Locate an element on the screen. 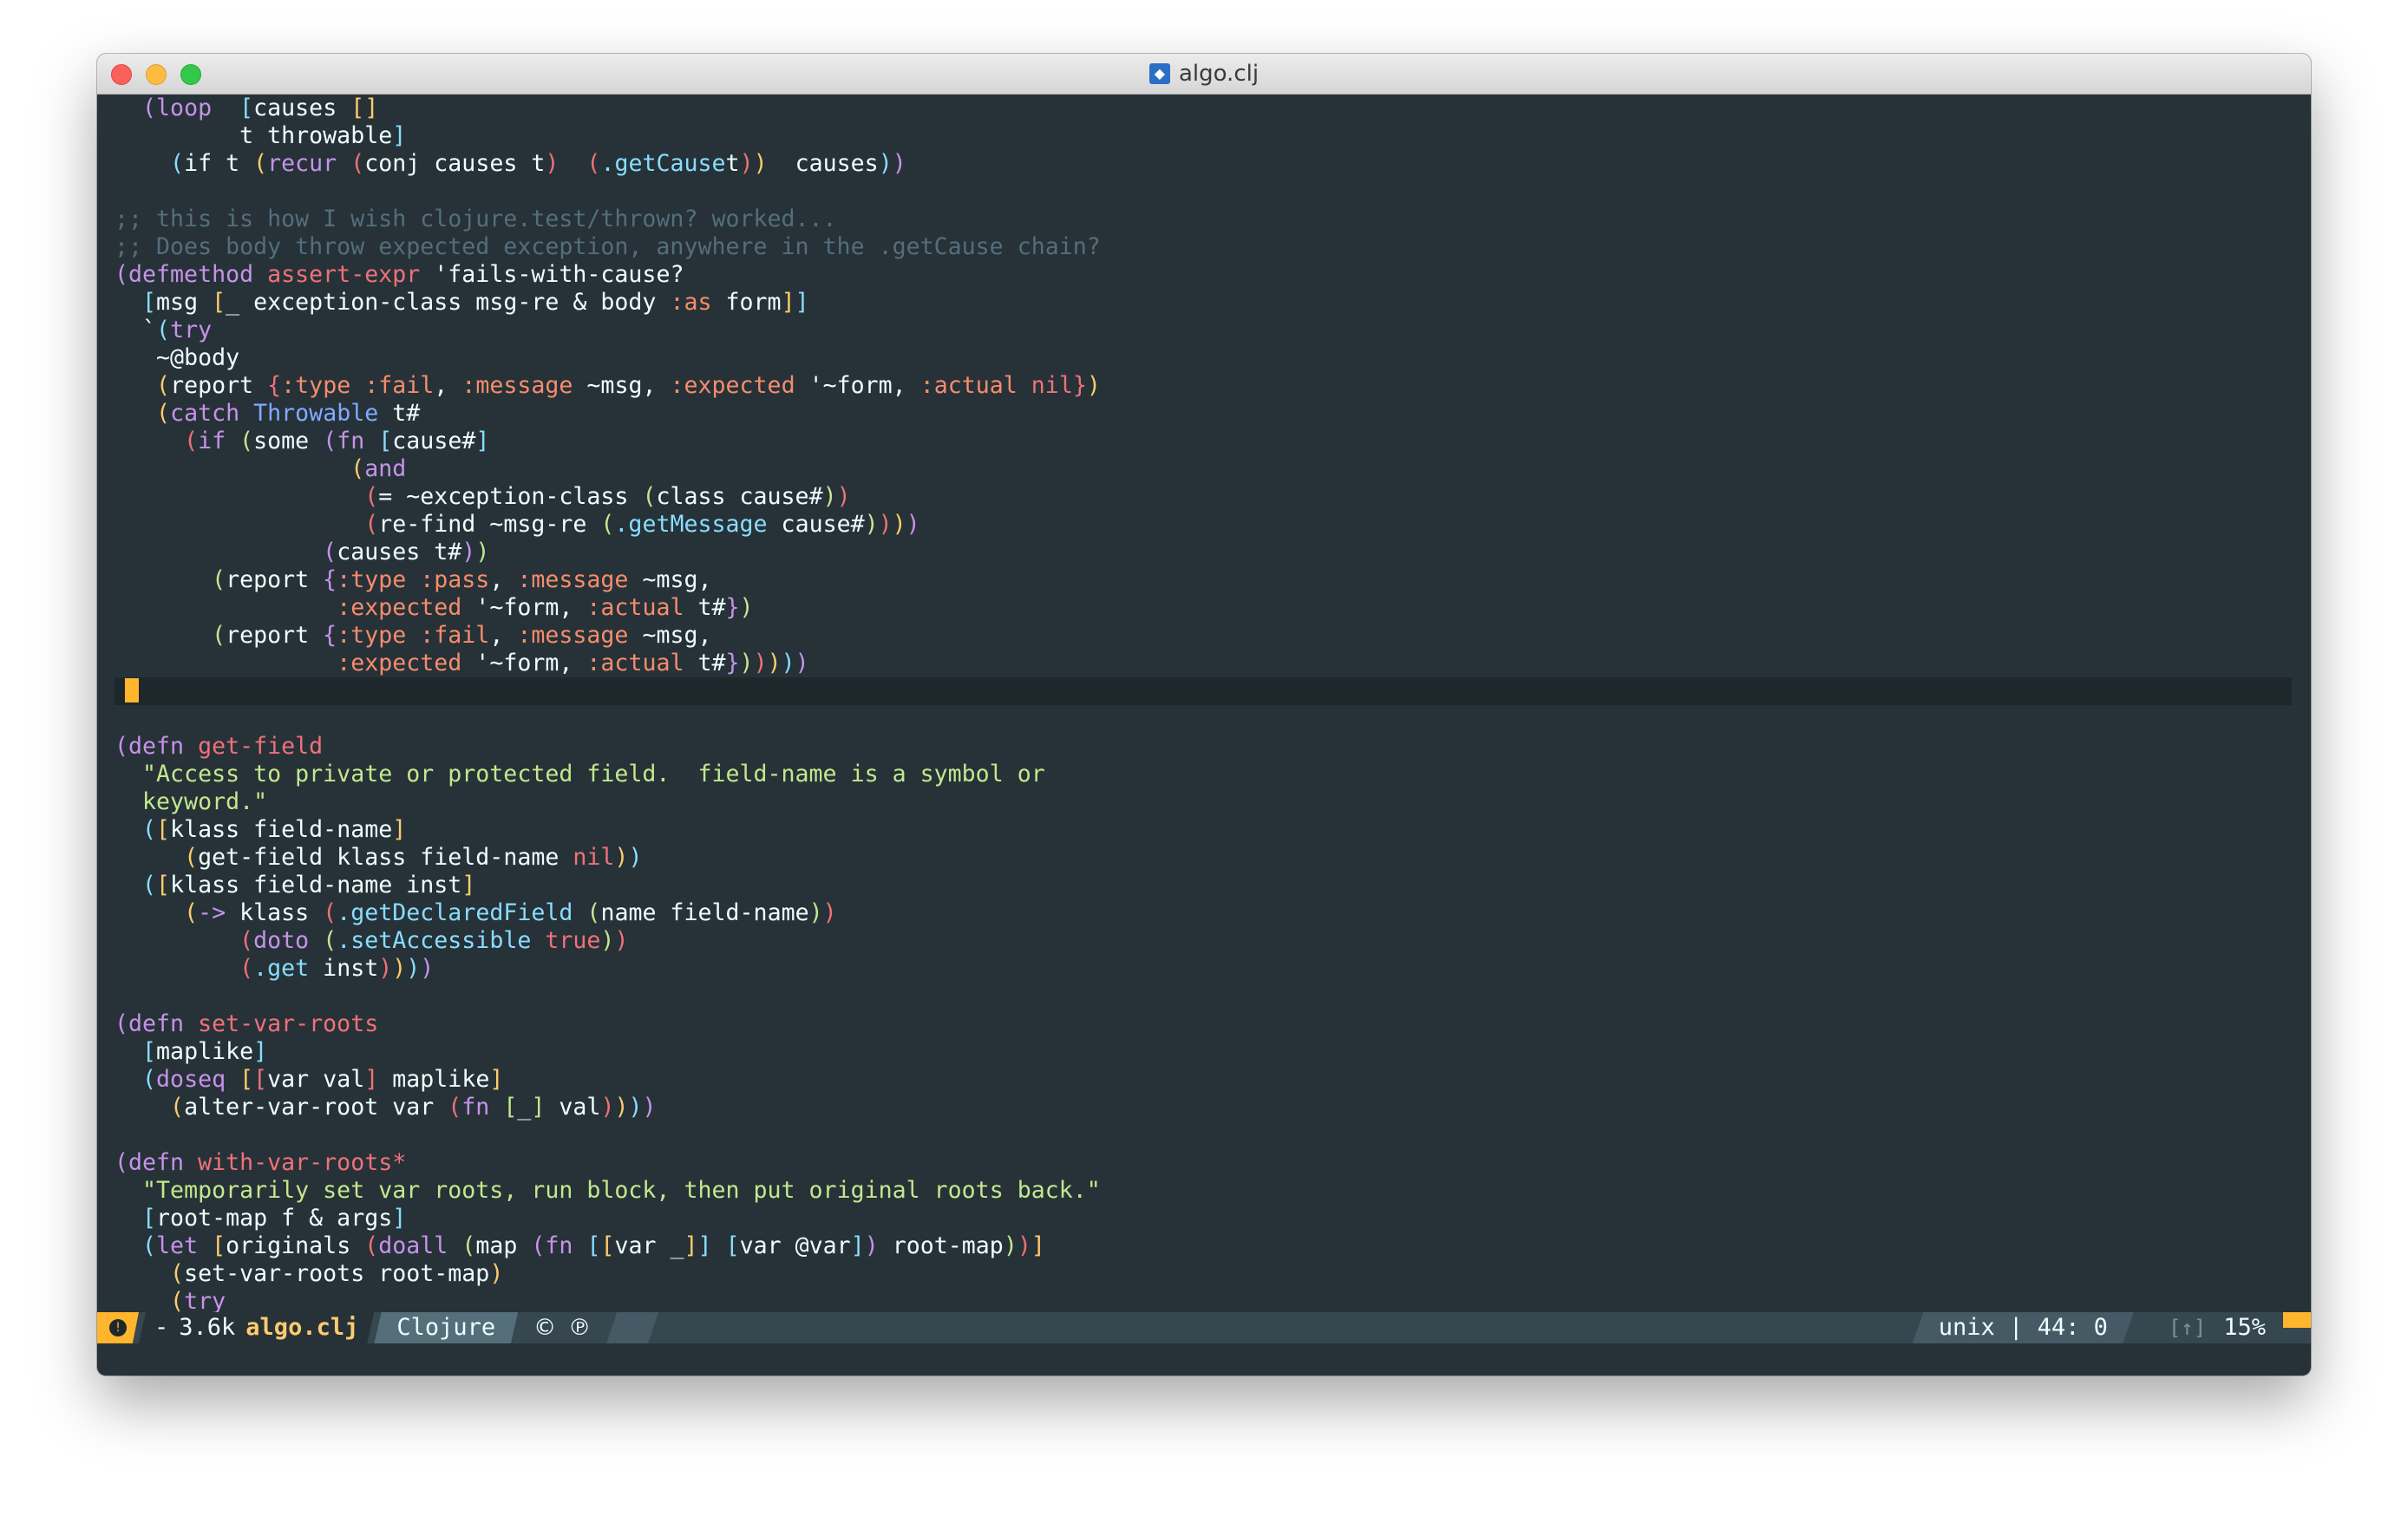  code-line: (report {:type :pass, :message ~msg, is located at coordinates (1203, 580).